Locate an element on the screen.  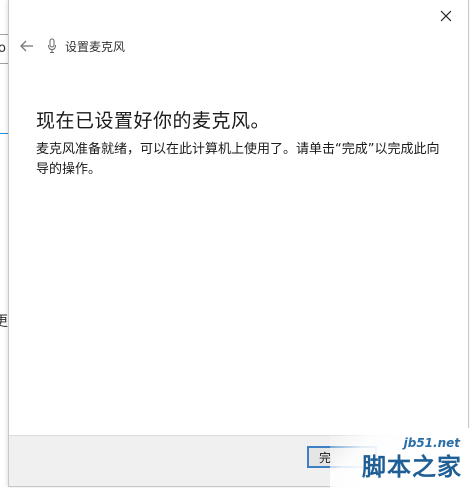
page-description: 麦克风准备就绪，可以在此计算机上使用了。请单击“完成”以完成此向导的操作。 is located at coordinates (238, 159).